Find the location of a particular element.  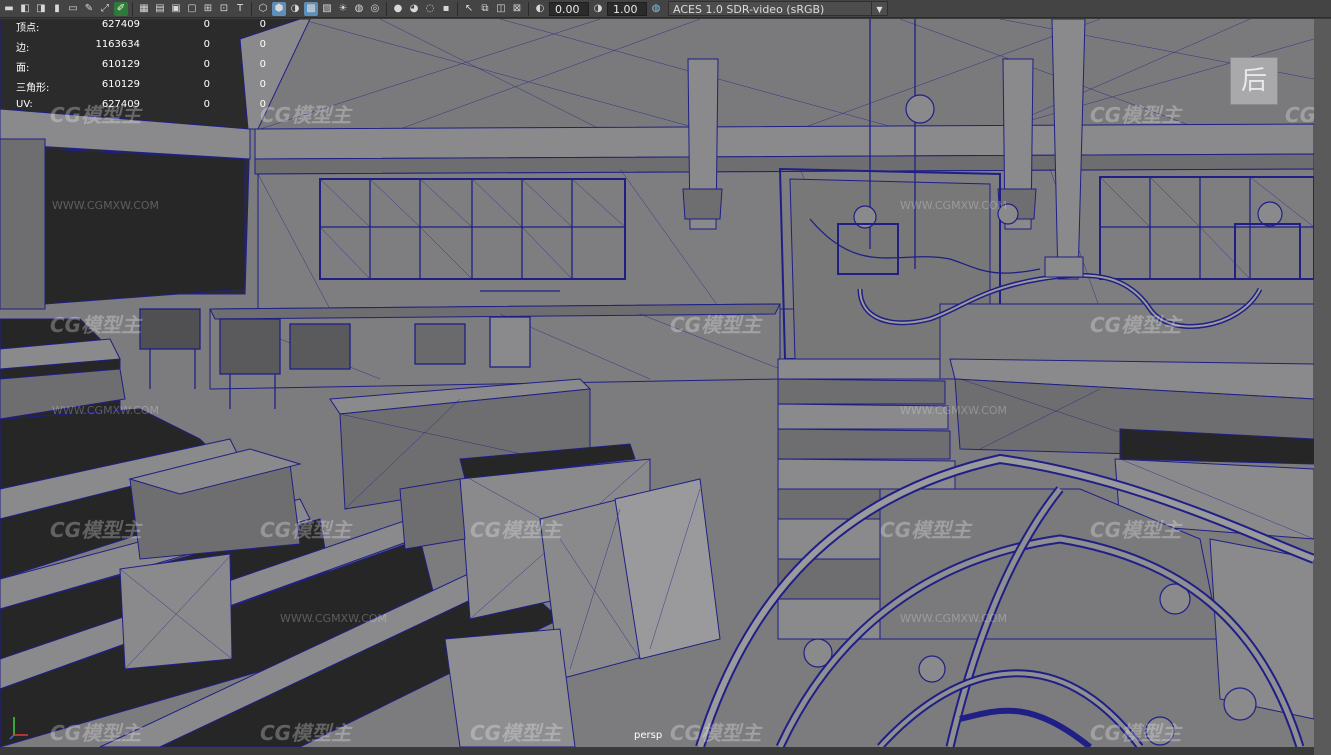

wireframe-icon: ⬡ is located at coordinates (263, 9).